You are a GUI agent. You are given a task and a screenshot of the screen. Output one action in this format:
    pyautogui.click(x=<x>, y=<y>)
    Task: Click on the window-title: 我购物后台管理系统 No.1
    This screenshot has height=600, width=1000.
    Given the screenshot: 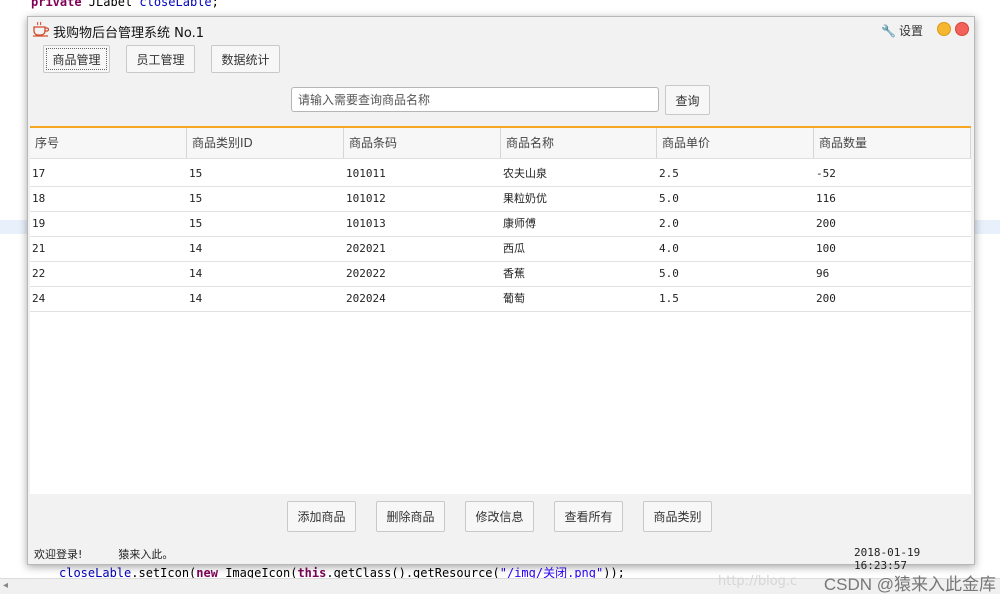 What is the action you would take?
    pyautogui.click(x=128, y=33)
    